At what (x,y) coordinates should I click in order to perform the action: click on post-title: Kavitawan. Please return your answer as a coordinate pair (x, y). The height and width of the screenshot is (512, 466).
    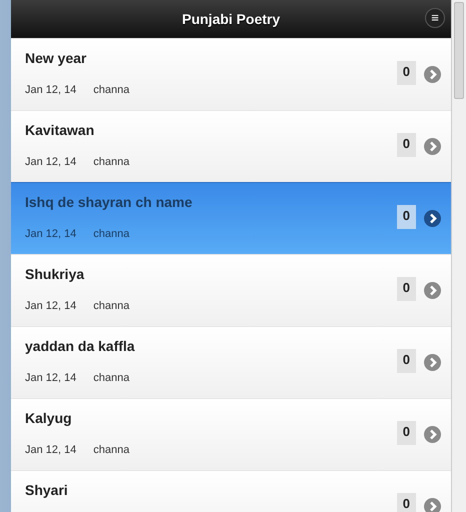
    Looking at the image, I should click on (60, 131).